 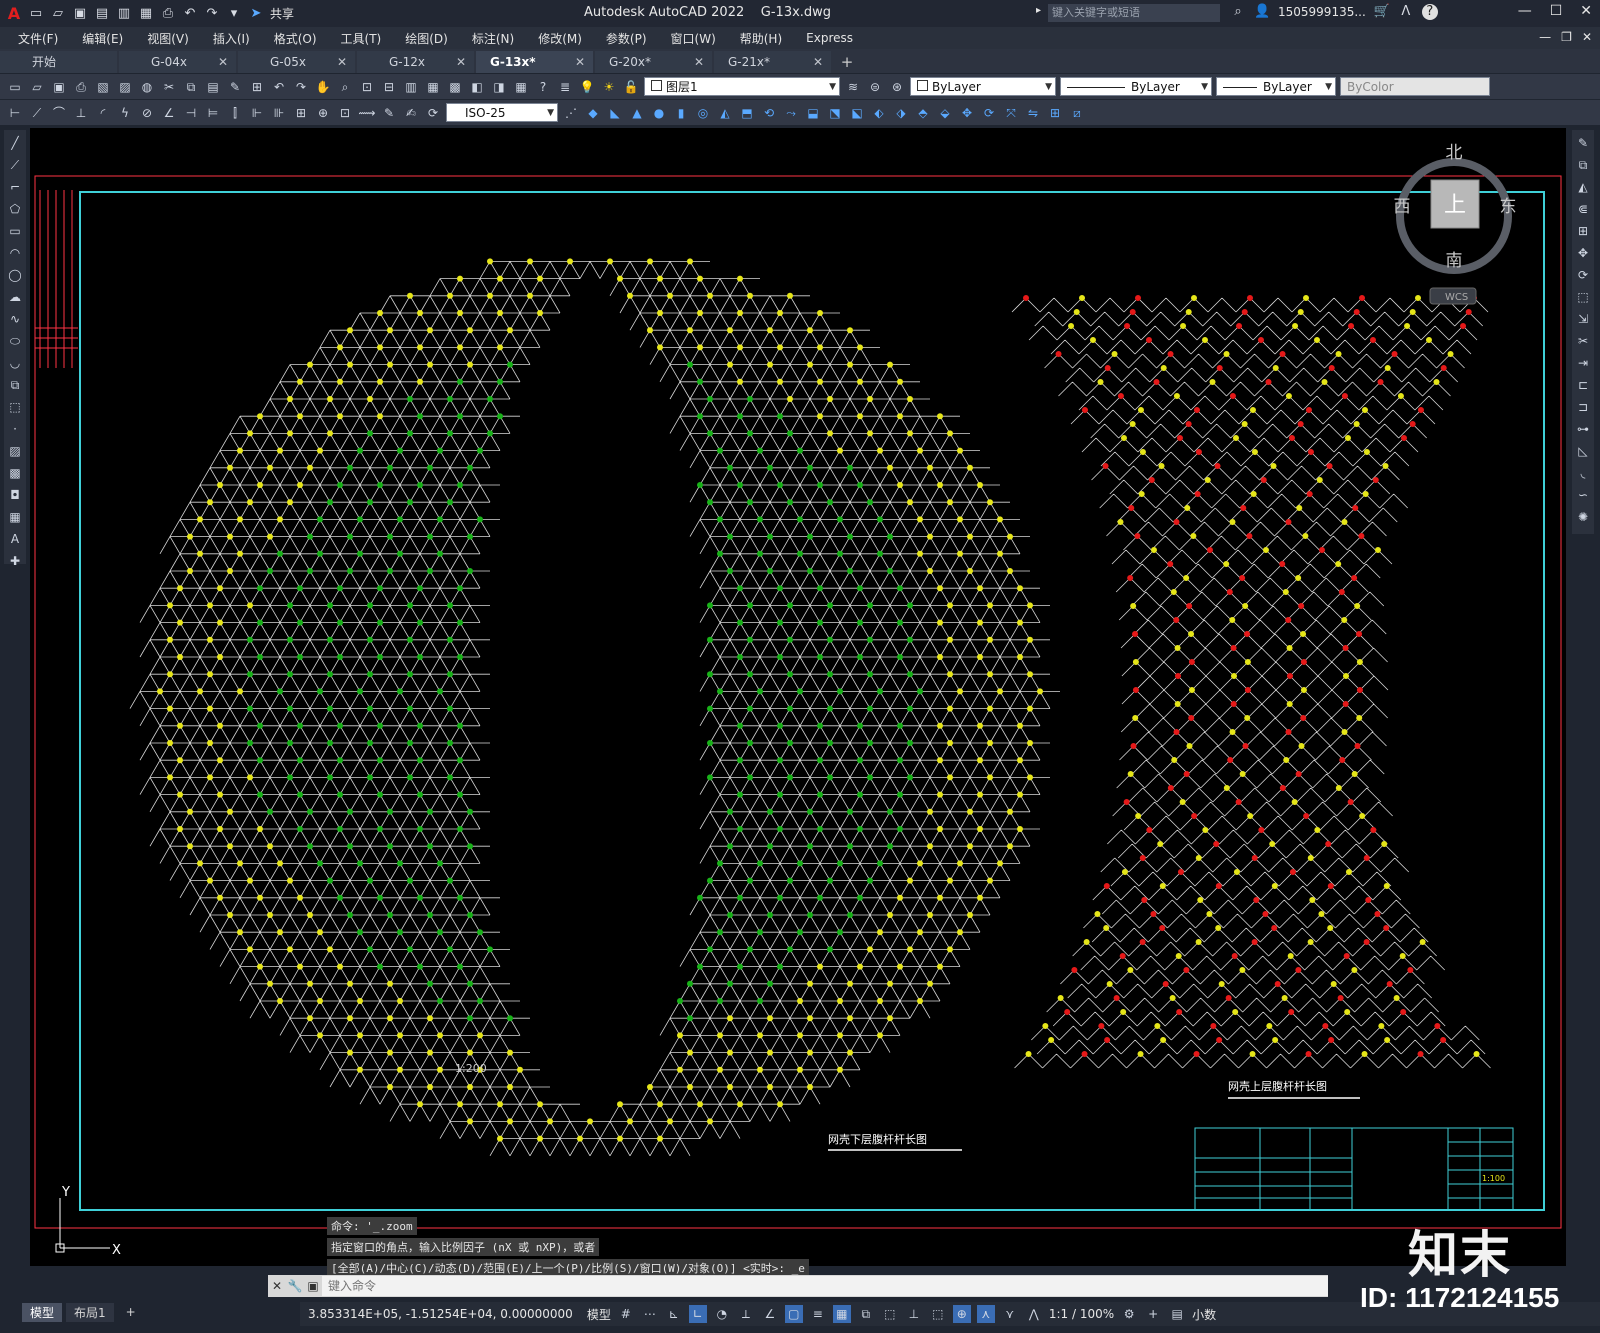 I want to click on construction-line-icon: ⟋, so click(x=15, y=165).